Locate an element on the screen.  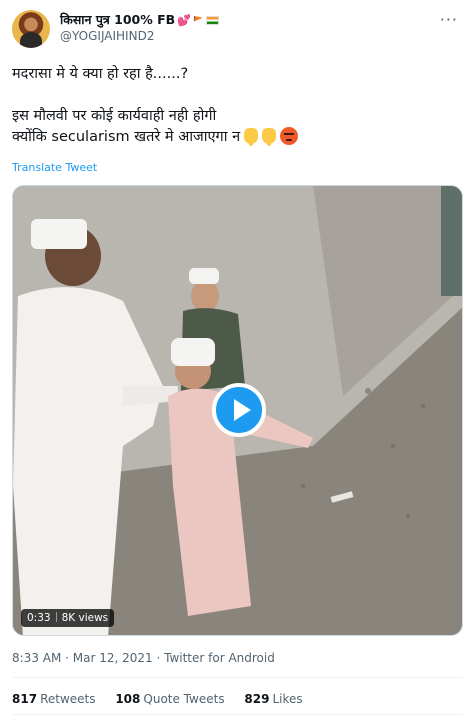
pouting-face-emoji-icon is located at coordinates (289, 136).